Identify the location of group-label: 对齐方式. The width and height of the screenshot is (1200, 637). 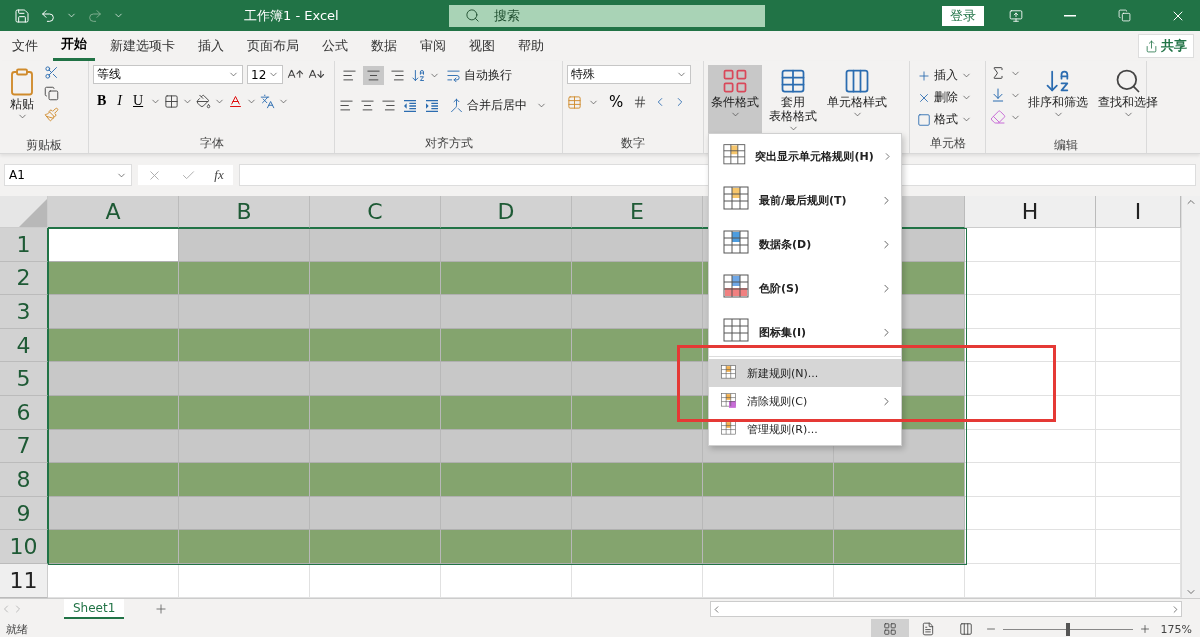
(448, 143).